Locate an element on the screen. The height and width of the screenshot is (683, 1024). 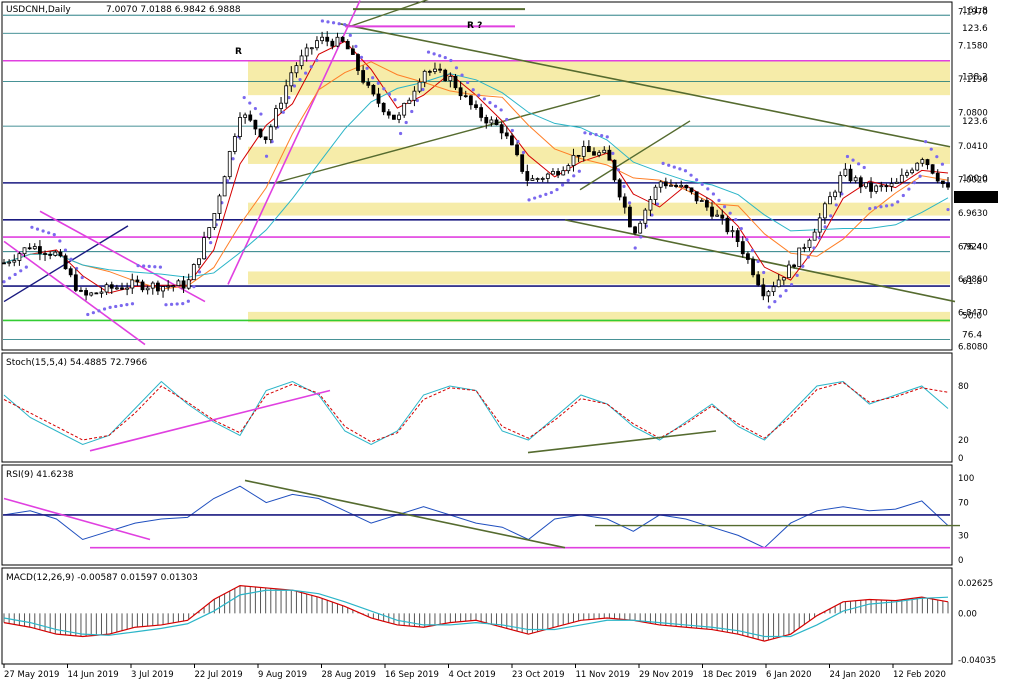
date-label-7: 4 Oct 2019 is located at coordinates (472, 675).